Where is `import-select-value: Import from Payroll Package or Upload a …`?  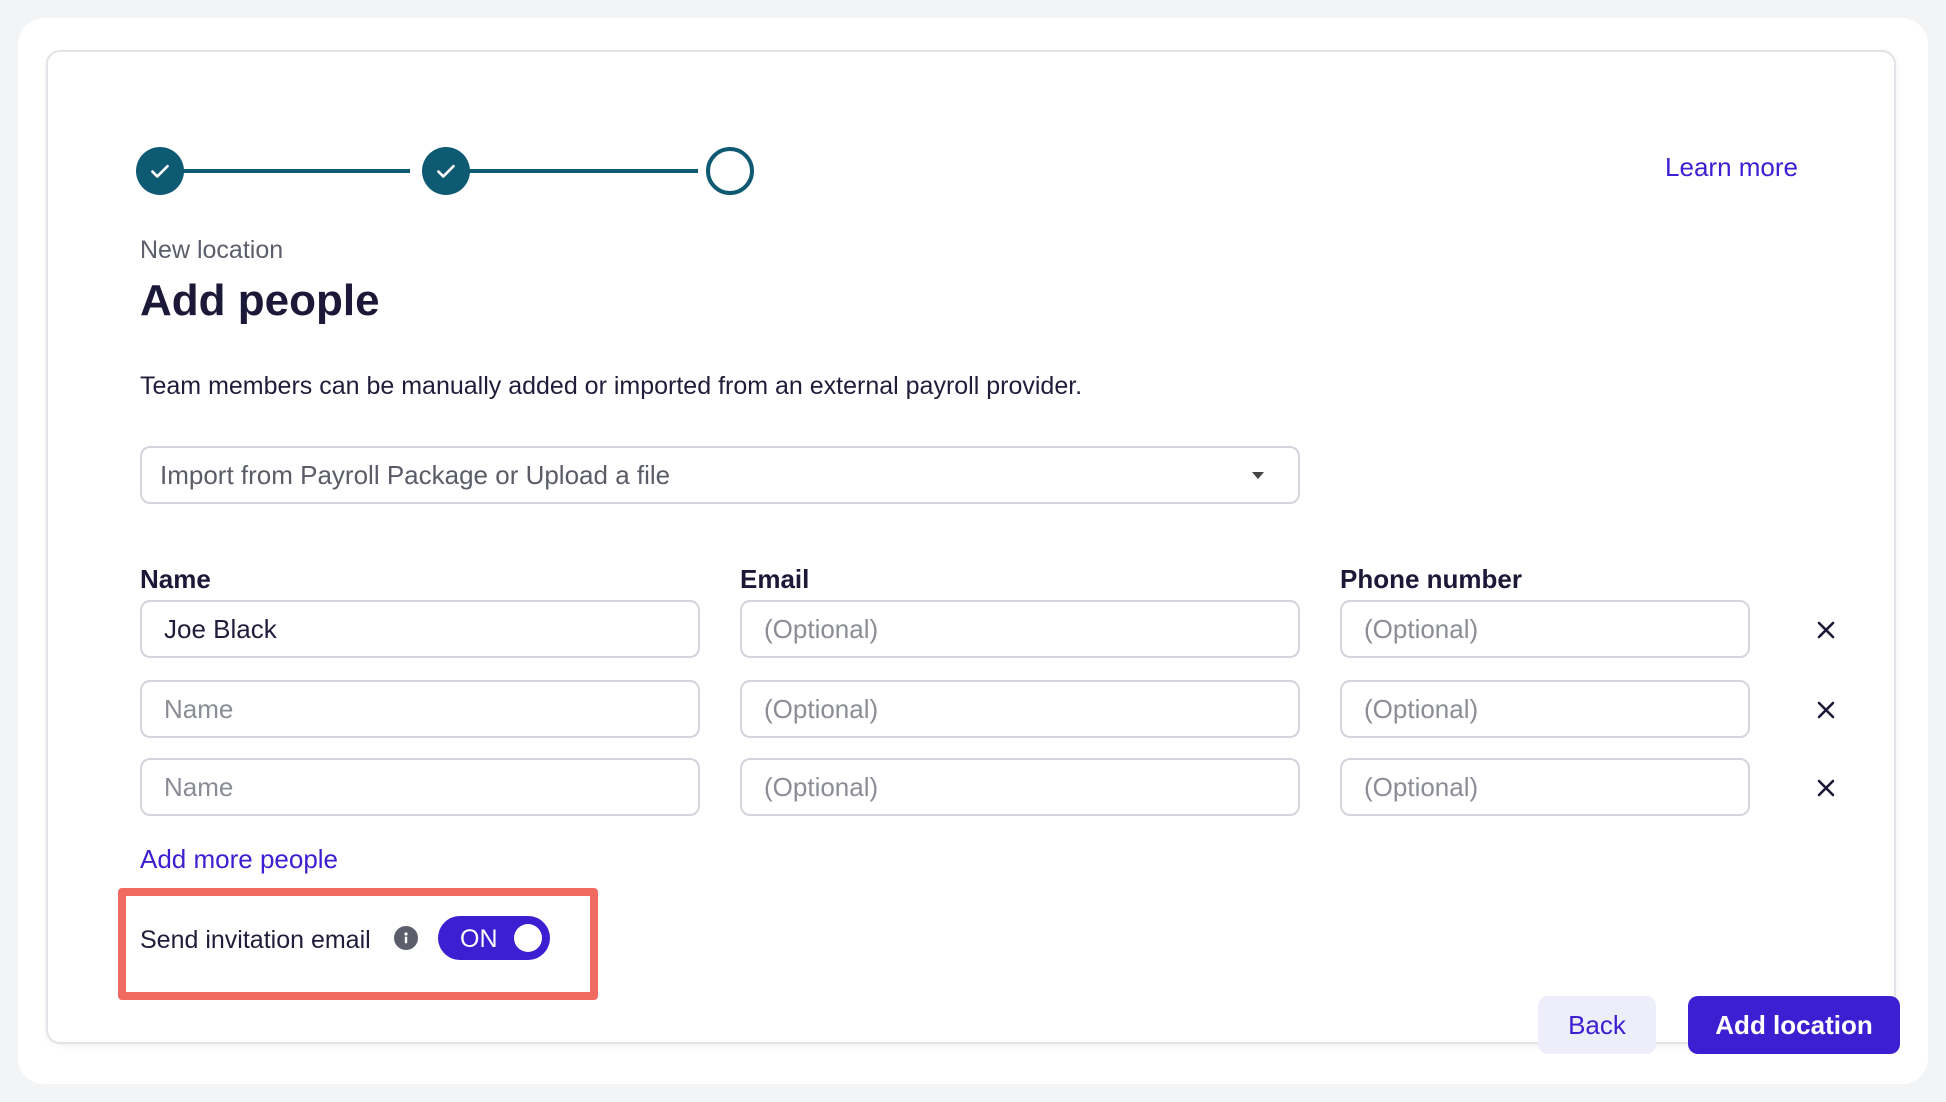 import-select-value: Import from Payroll Package or Upload a … is located at coordinates (415, 474).